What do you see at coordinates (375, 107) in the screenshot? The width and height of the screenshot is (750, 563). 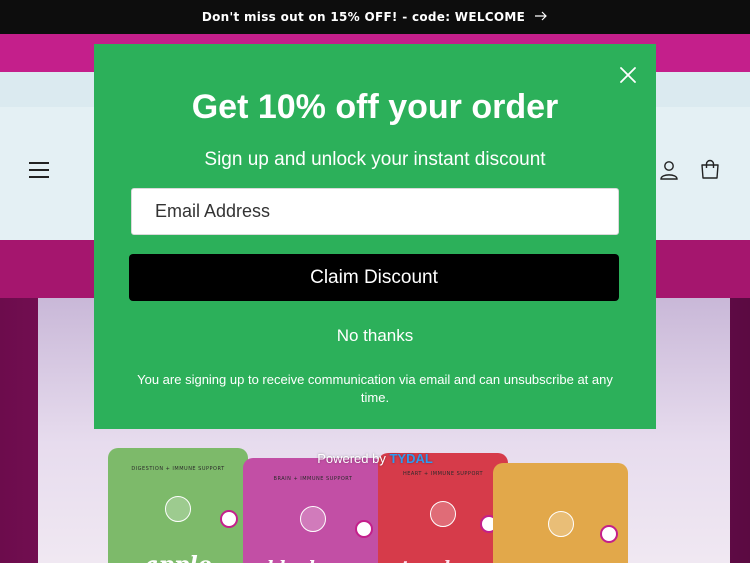 I see `popup-title: Get 10% off your order` at bounding box center [375, 107].